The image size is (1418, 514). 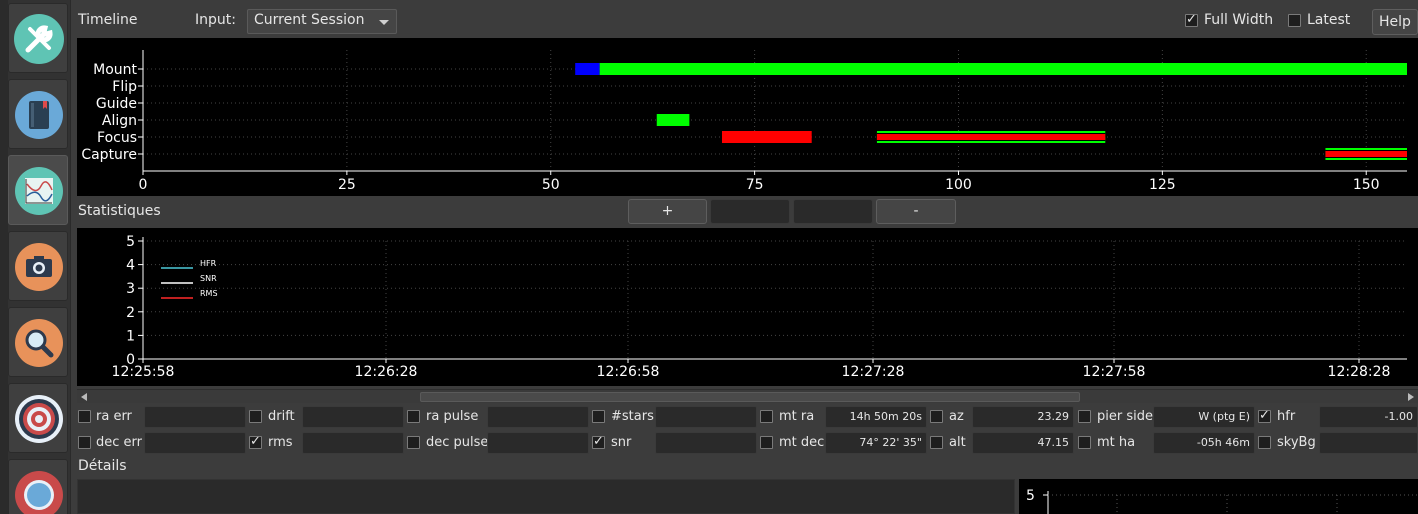 What do you see at coordinates (1084, 442) in the screenshot?
I see `mt-ha-checkbox` at bounding box center [1084, 442].